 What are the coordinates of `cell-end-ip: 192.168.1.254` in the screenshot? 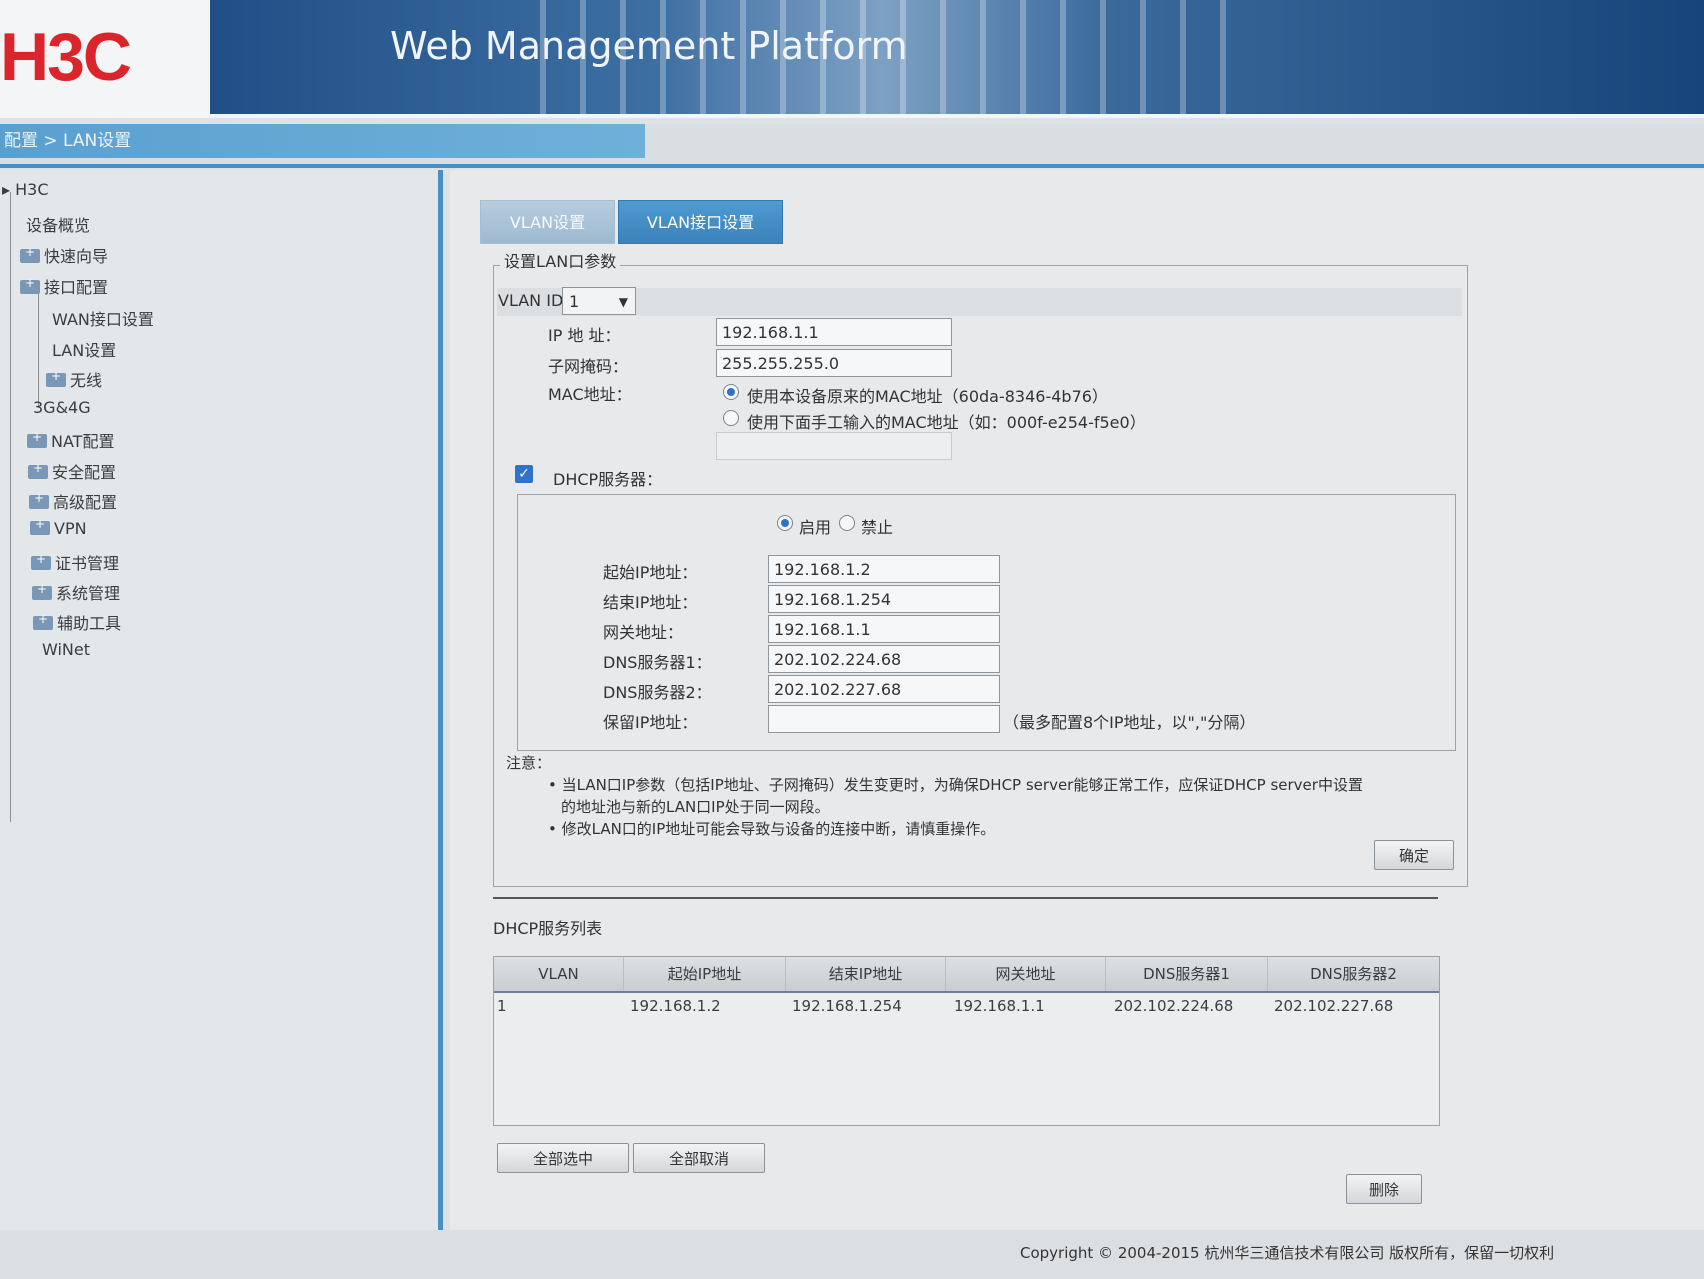 It's located at (847, 1006).